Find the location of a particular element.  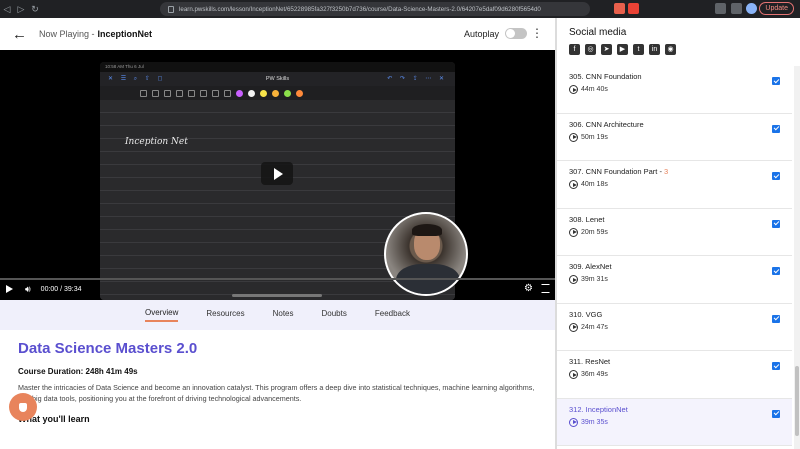

lesson-name: 308. Lenet is located at coordinates (587, 219).